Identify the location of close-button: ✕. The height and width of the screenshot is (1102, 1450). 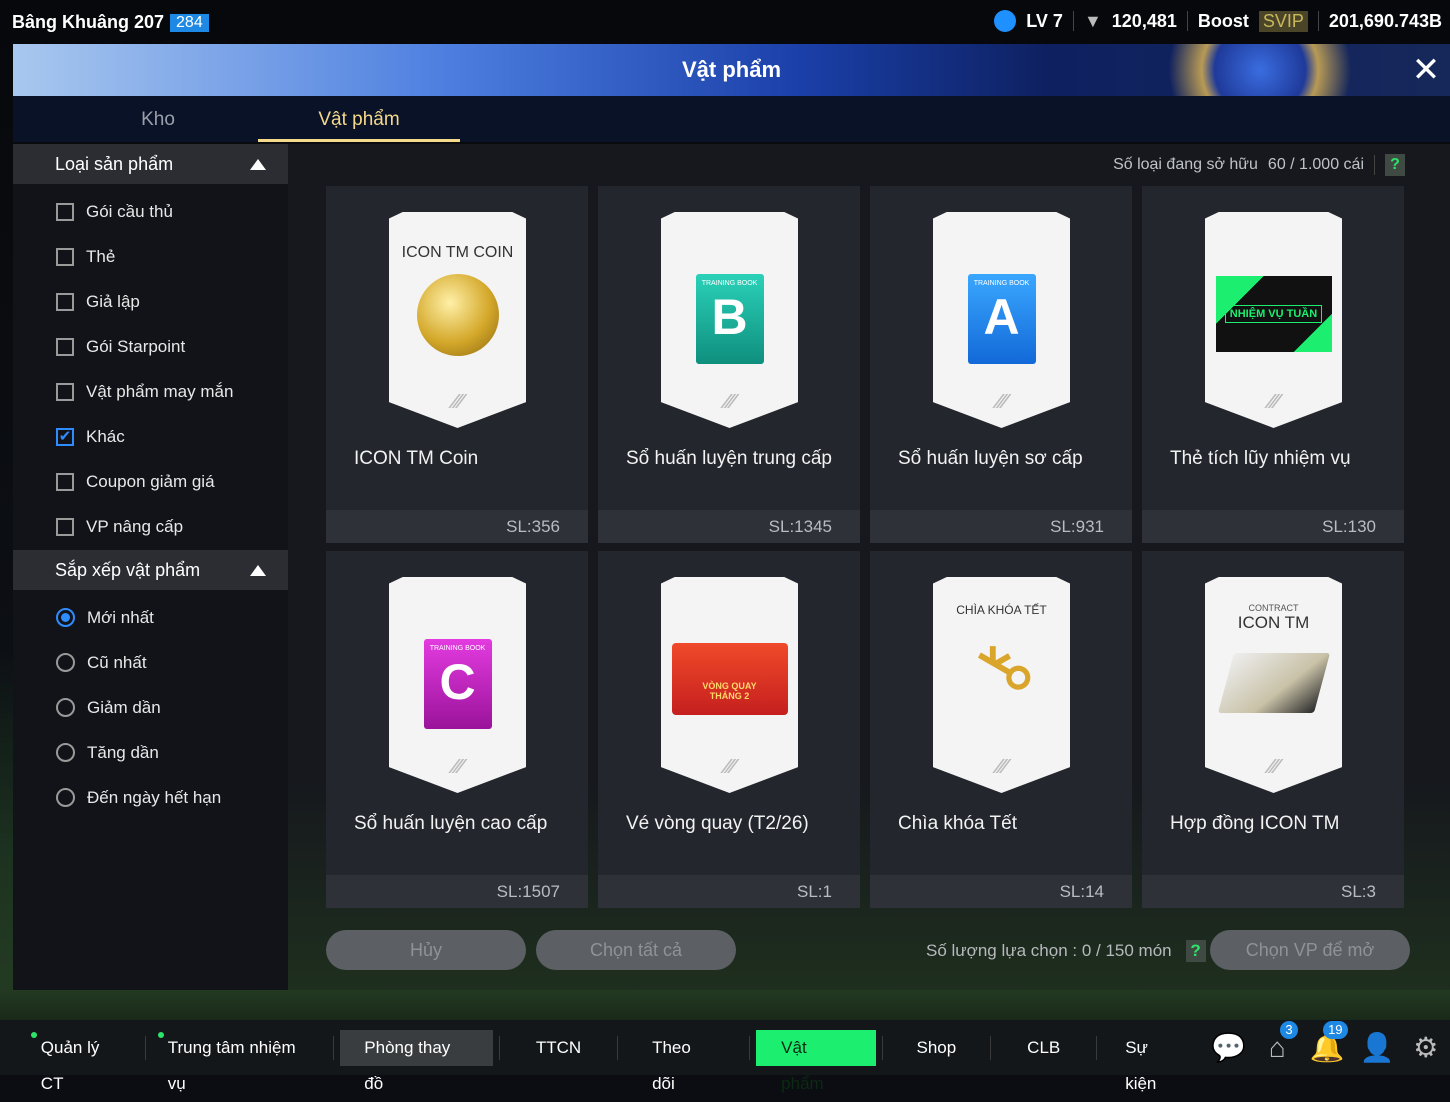
(1426, 70).